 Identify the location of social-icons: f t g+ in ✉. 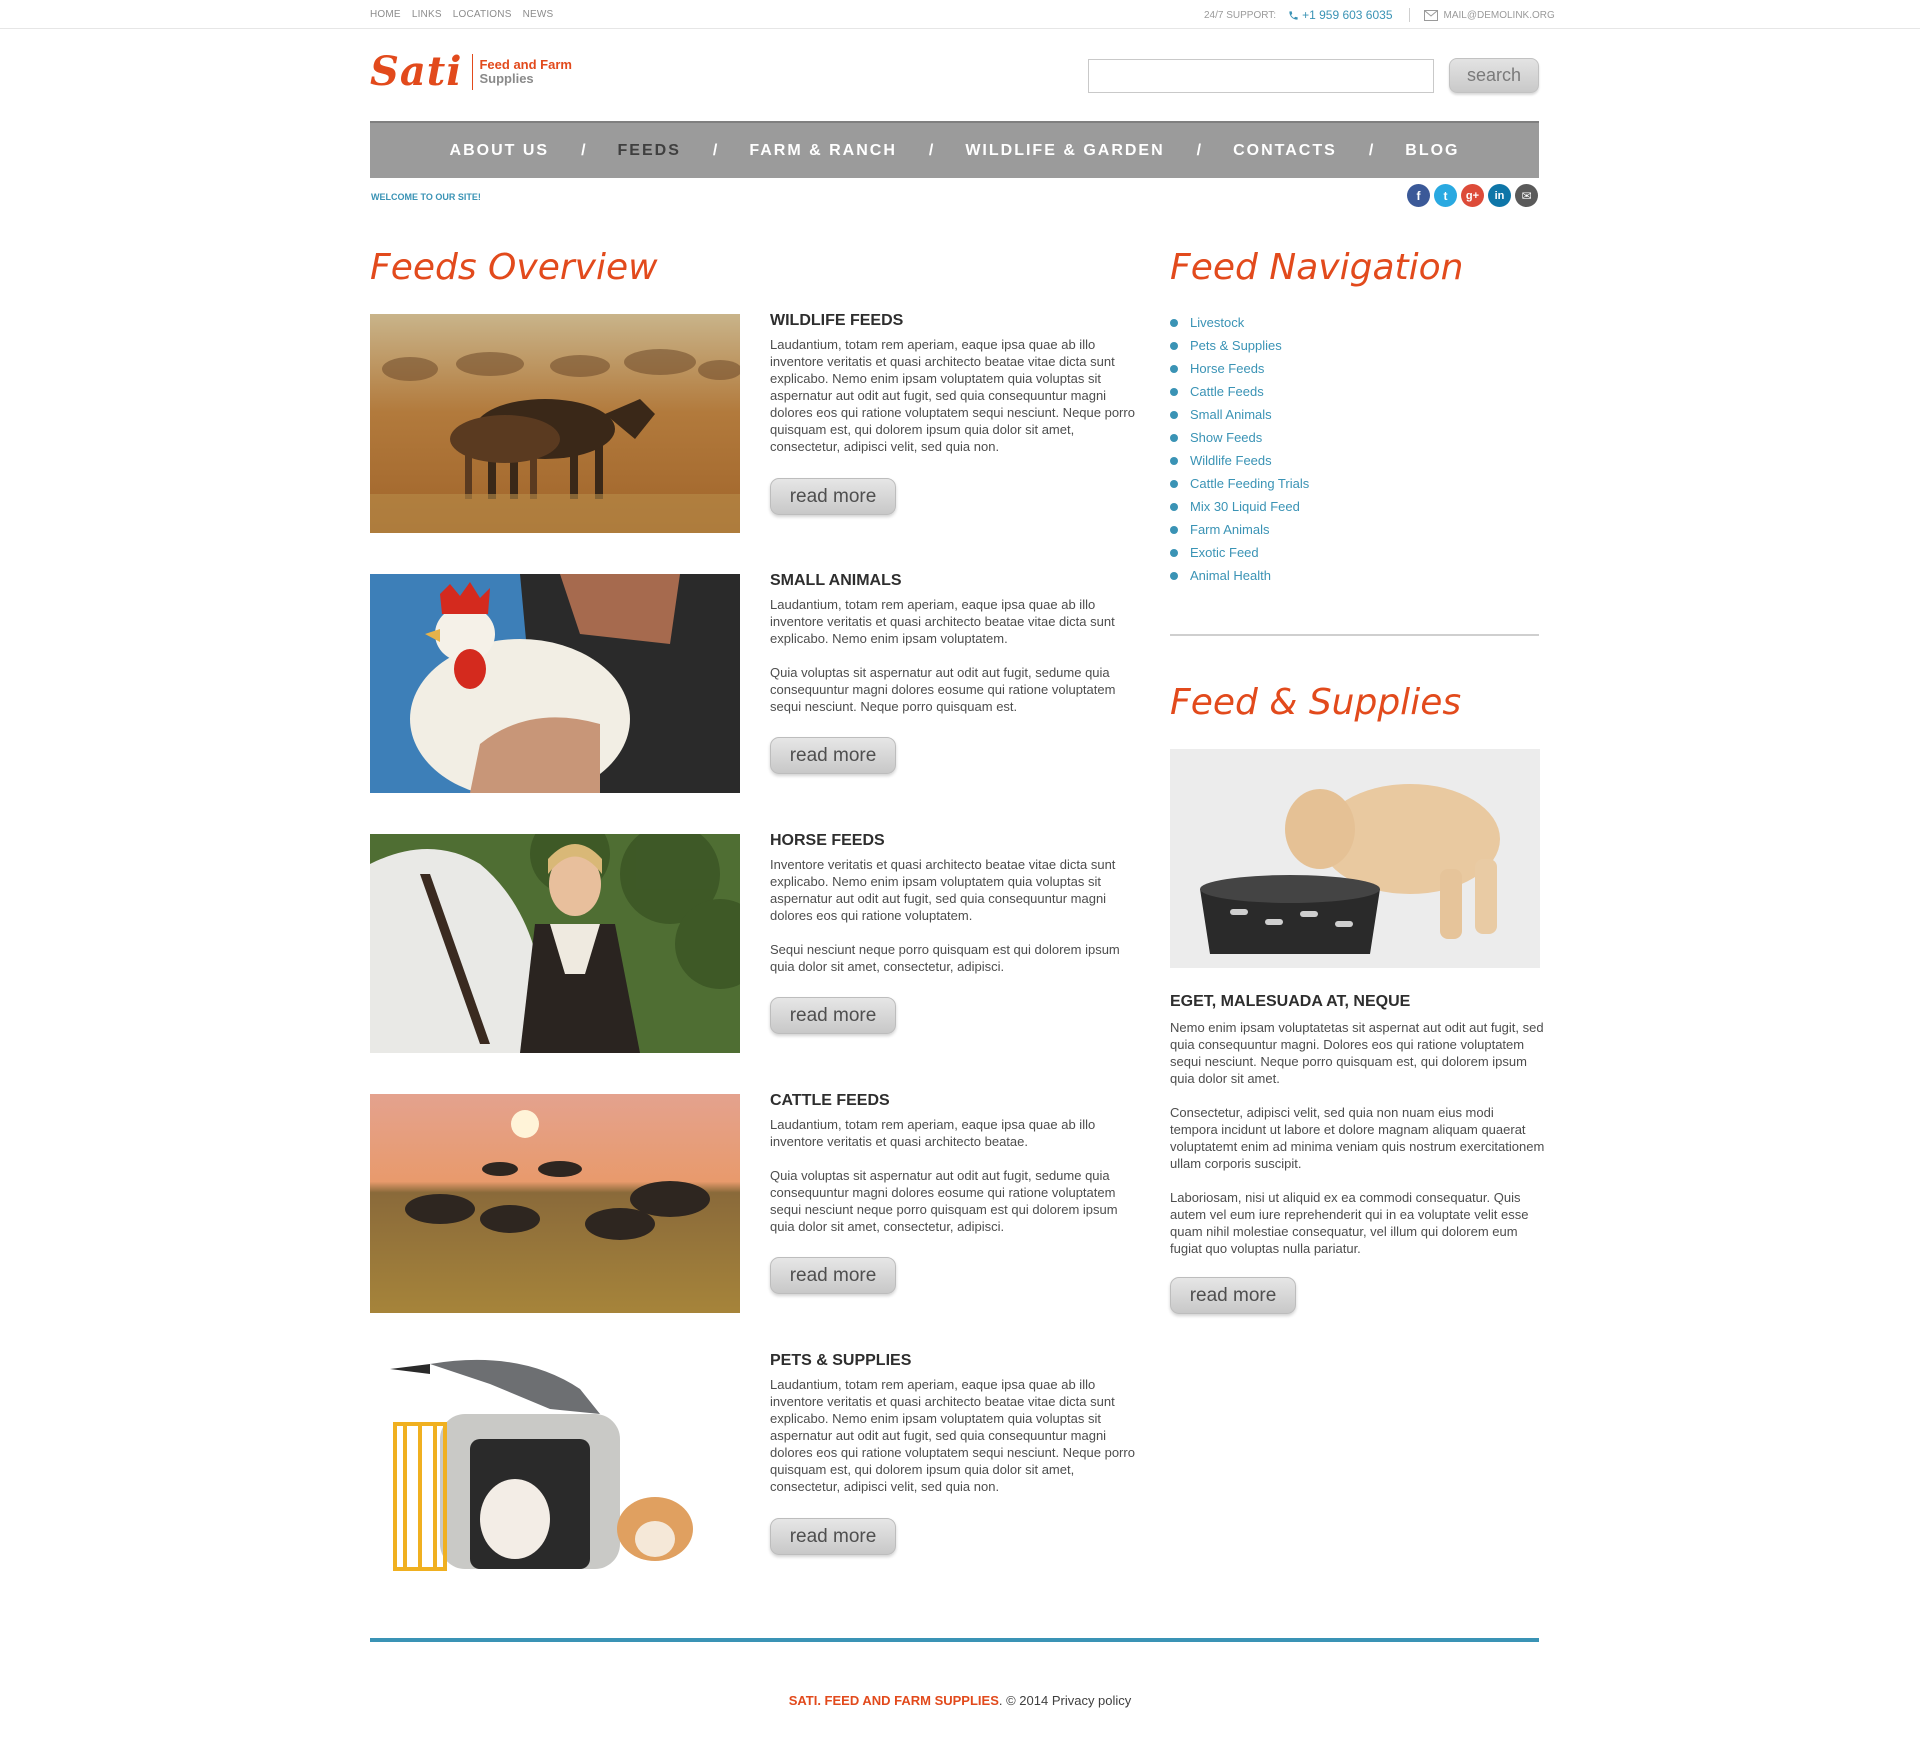
(1472, 195).